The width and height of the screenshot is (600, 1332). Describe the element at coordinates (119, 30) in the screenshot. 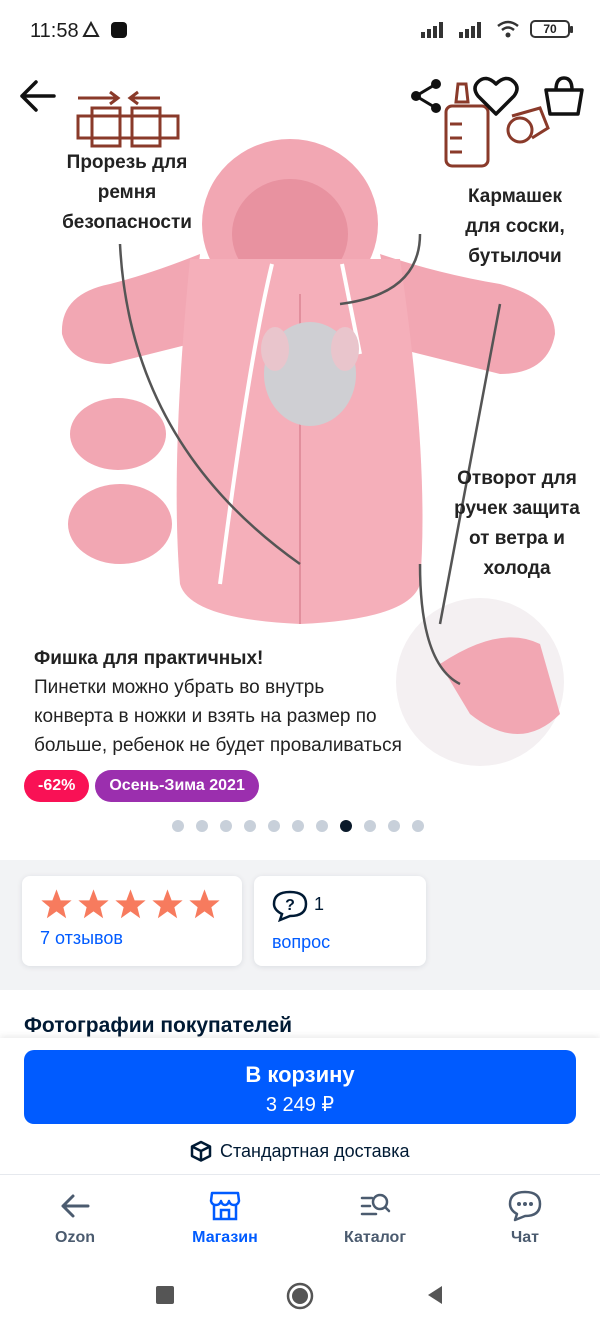

I see `notification-square-icon` at that location.